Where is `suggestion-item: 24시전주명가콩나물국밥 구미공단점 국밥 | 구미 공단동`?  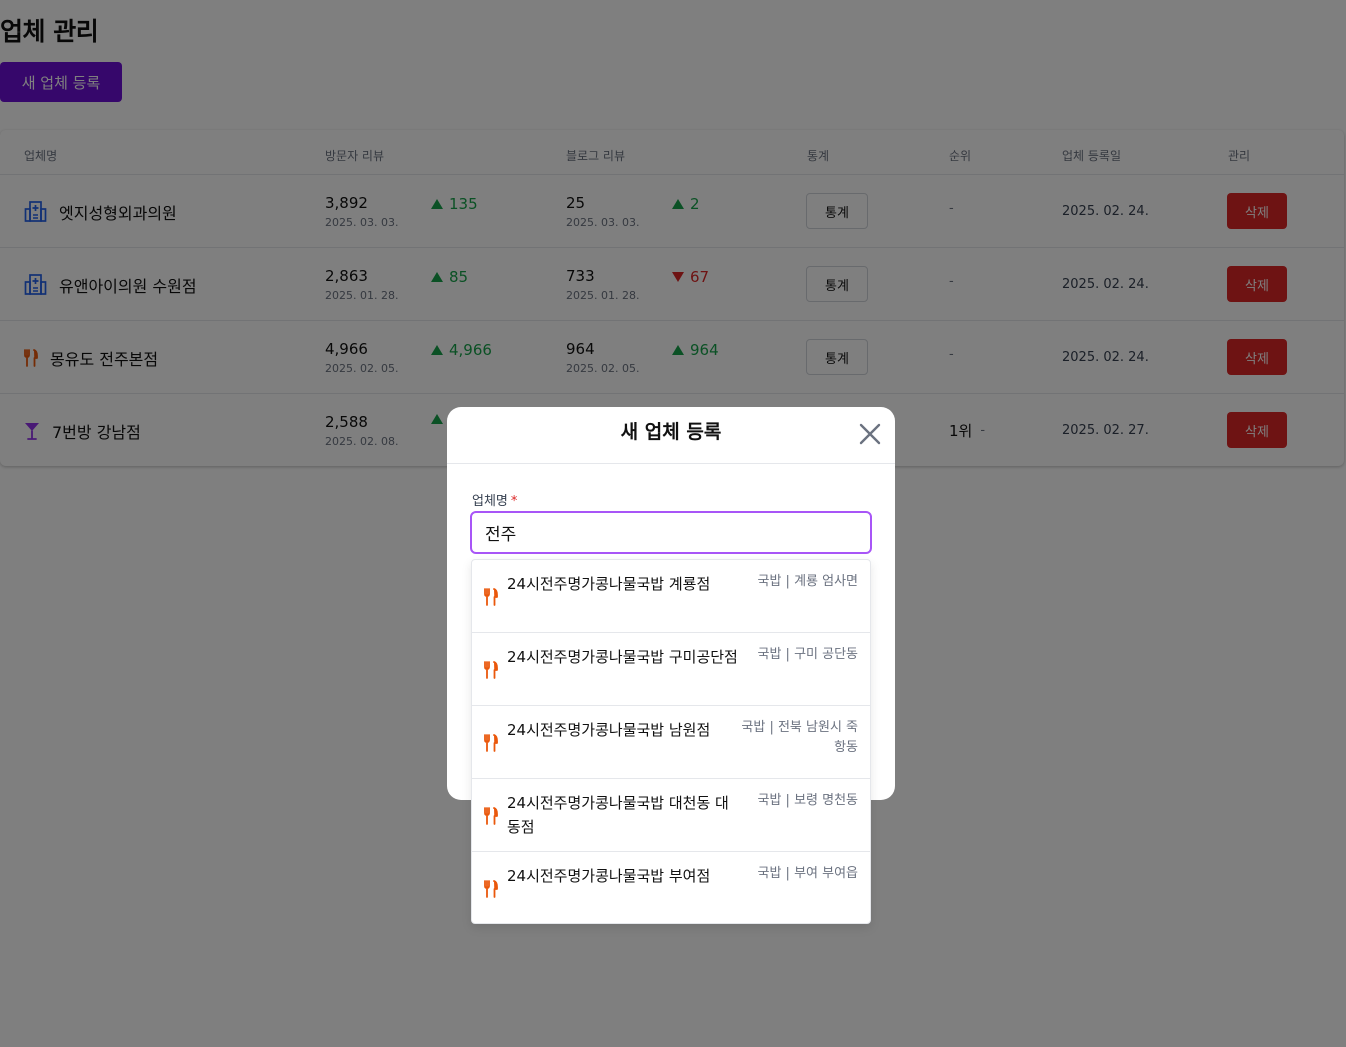
suggestion-item: 24시전주명가콩나물국밥 구미공단점 국밥 | 구미 공단동 is located at coordinates (671, 669).